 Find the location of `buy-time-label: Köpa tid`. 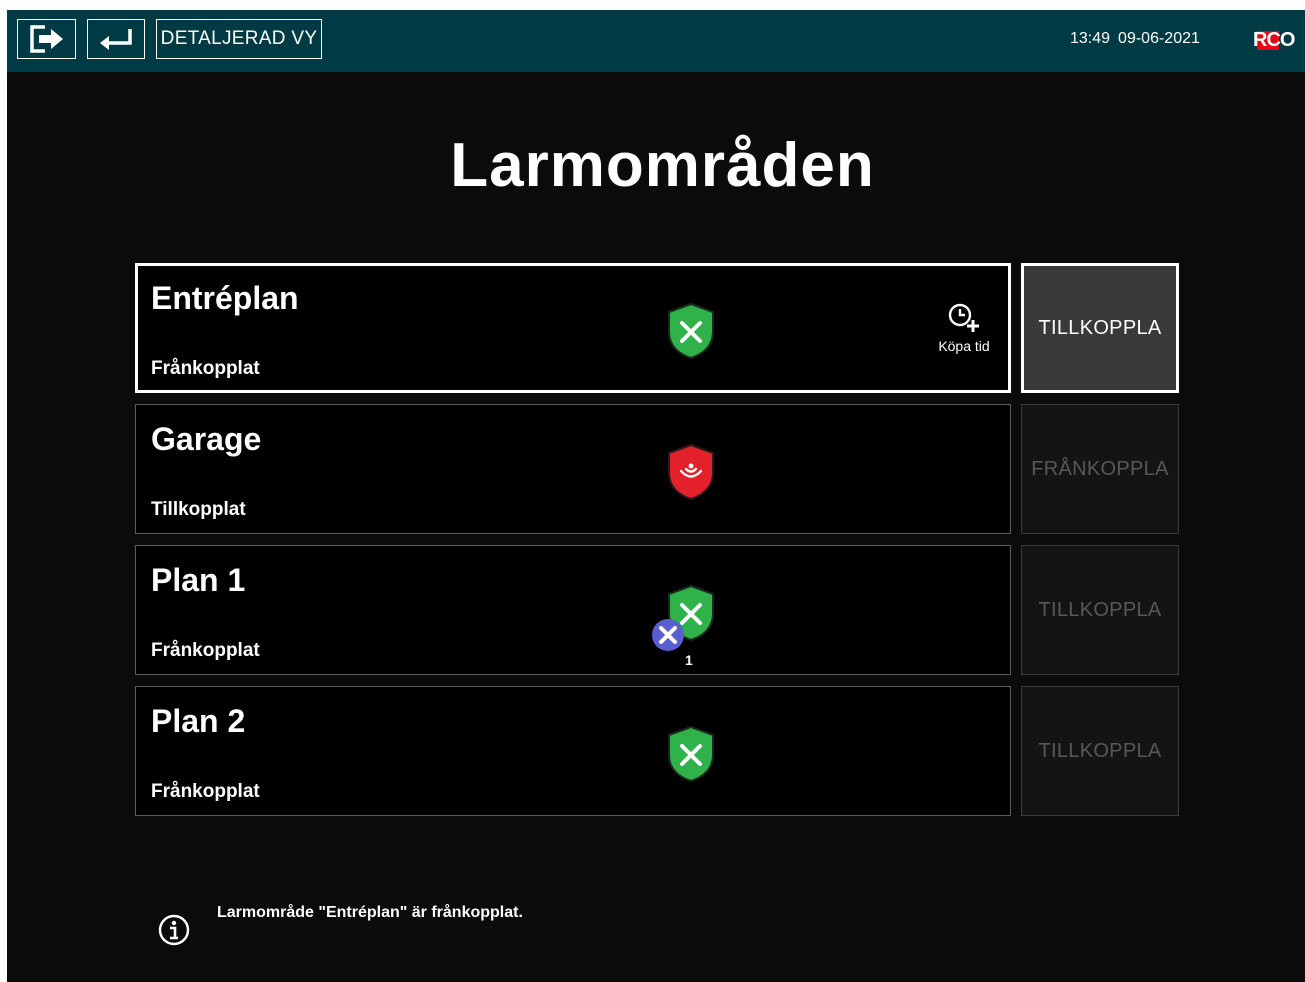

buy-time-label: Köpa tid is located at coordinates (964, 346).